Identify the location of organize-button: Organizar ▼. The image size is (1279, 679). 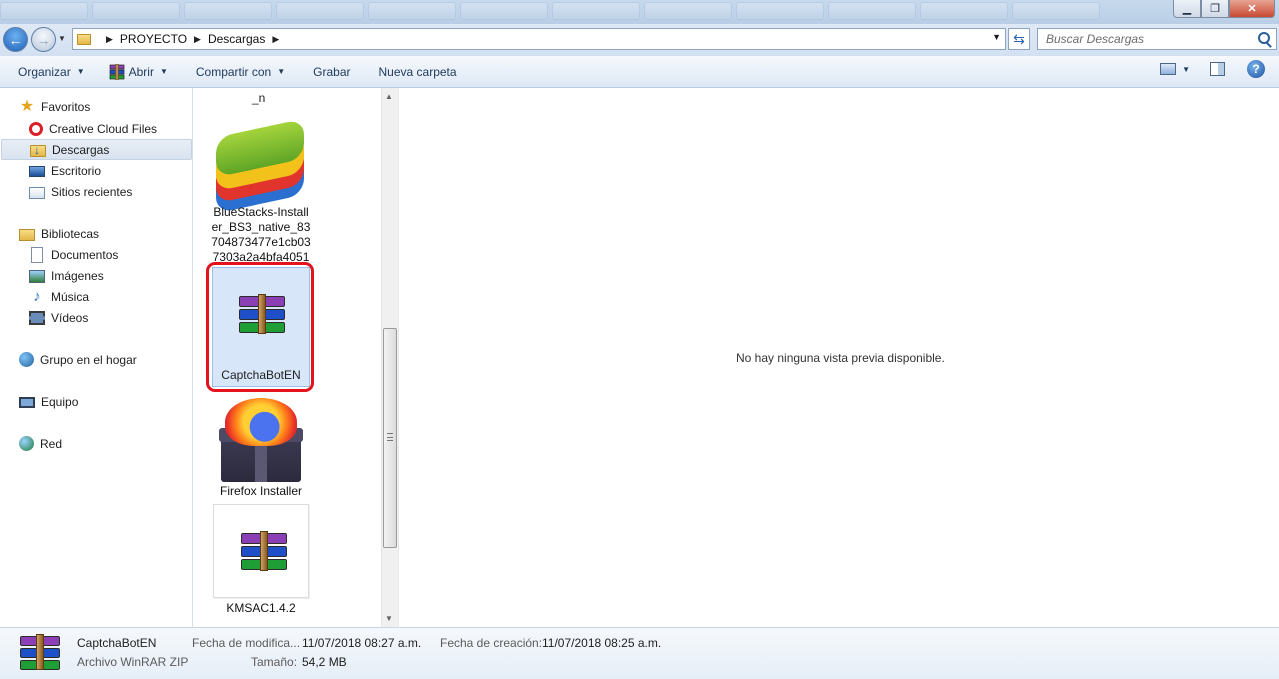
(51, 72).